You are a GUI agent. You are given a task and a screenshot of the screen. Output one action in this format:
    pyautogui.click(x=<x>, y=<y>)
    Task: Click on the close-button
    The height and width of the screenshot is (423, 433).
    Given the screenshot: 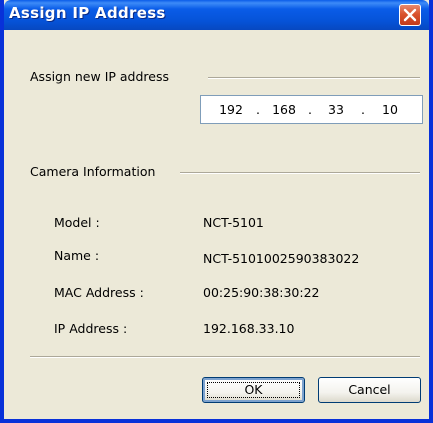 What is the action you would take?
    pyautogui.click(x=410, y=15)
    